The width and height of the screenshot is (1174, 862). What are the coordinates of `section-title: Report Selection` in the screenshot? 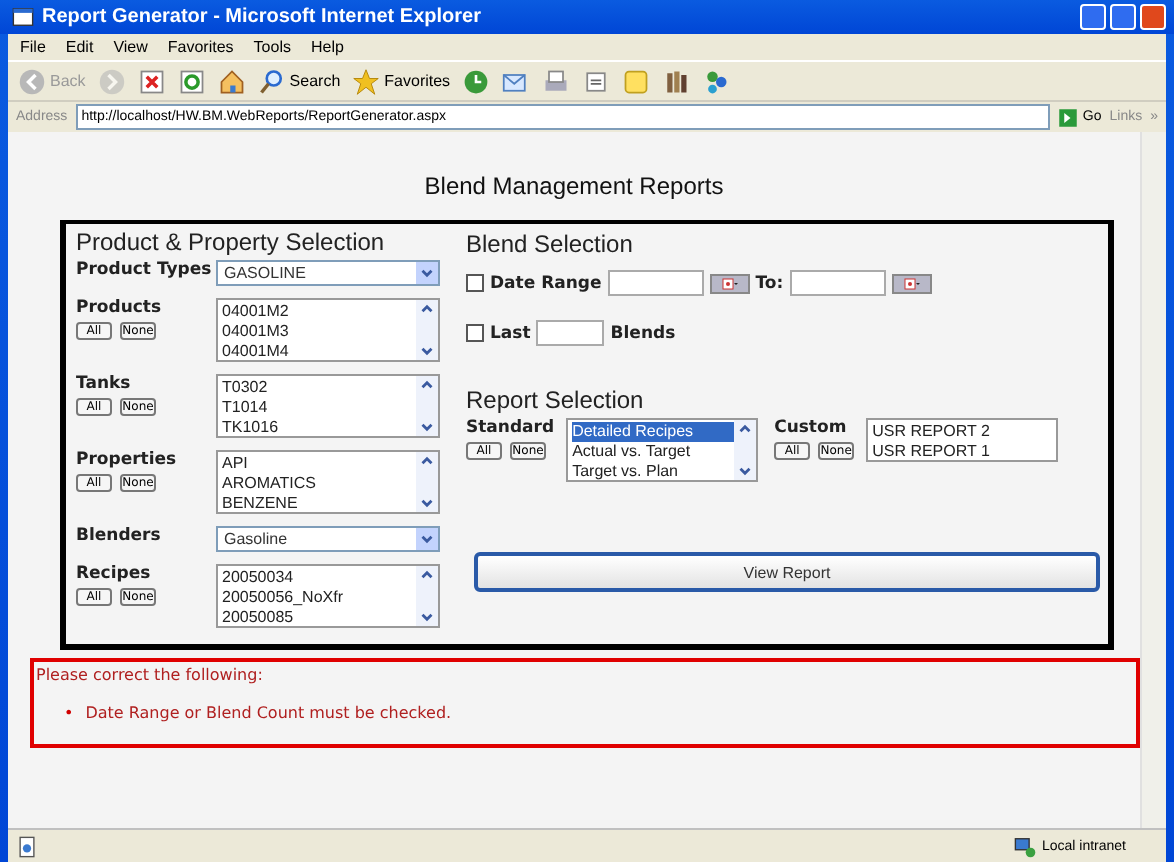 It's located at (556, 400).